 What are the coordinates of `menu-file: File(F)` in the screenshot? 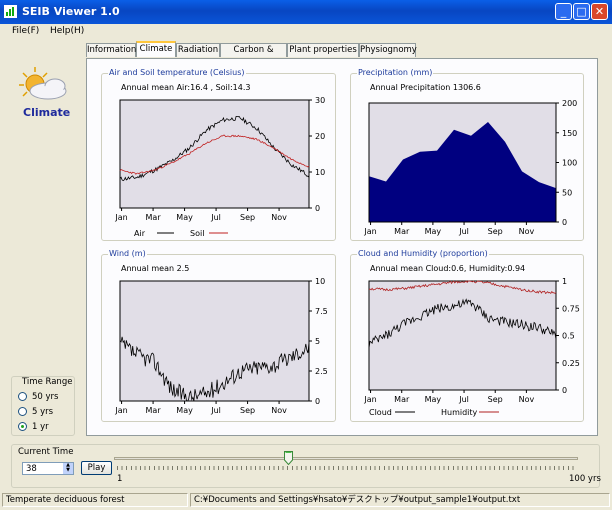 It's located at (25, 31).